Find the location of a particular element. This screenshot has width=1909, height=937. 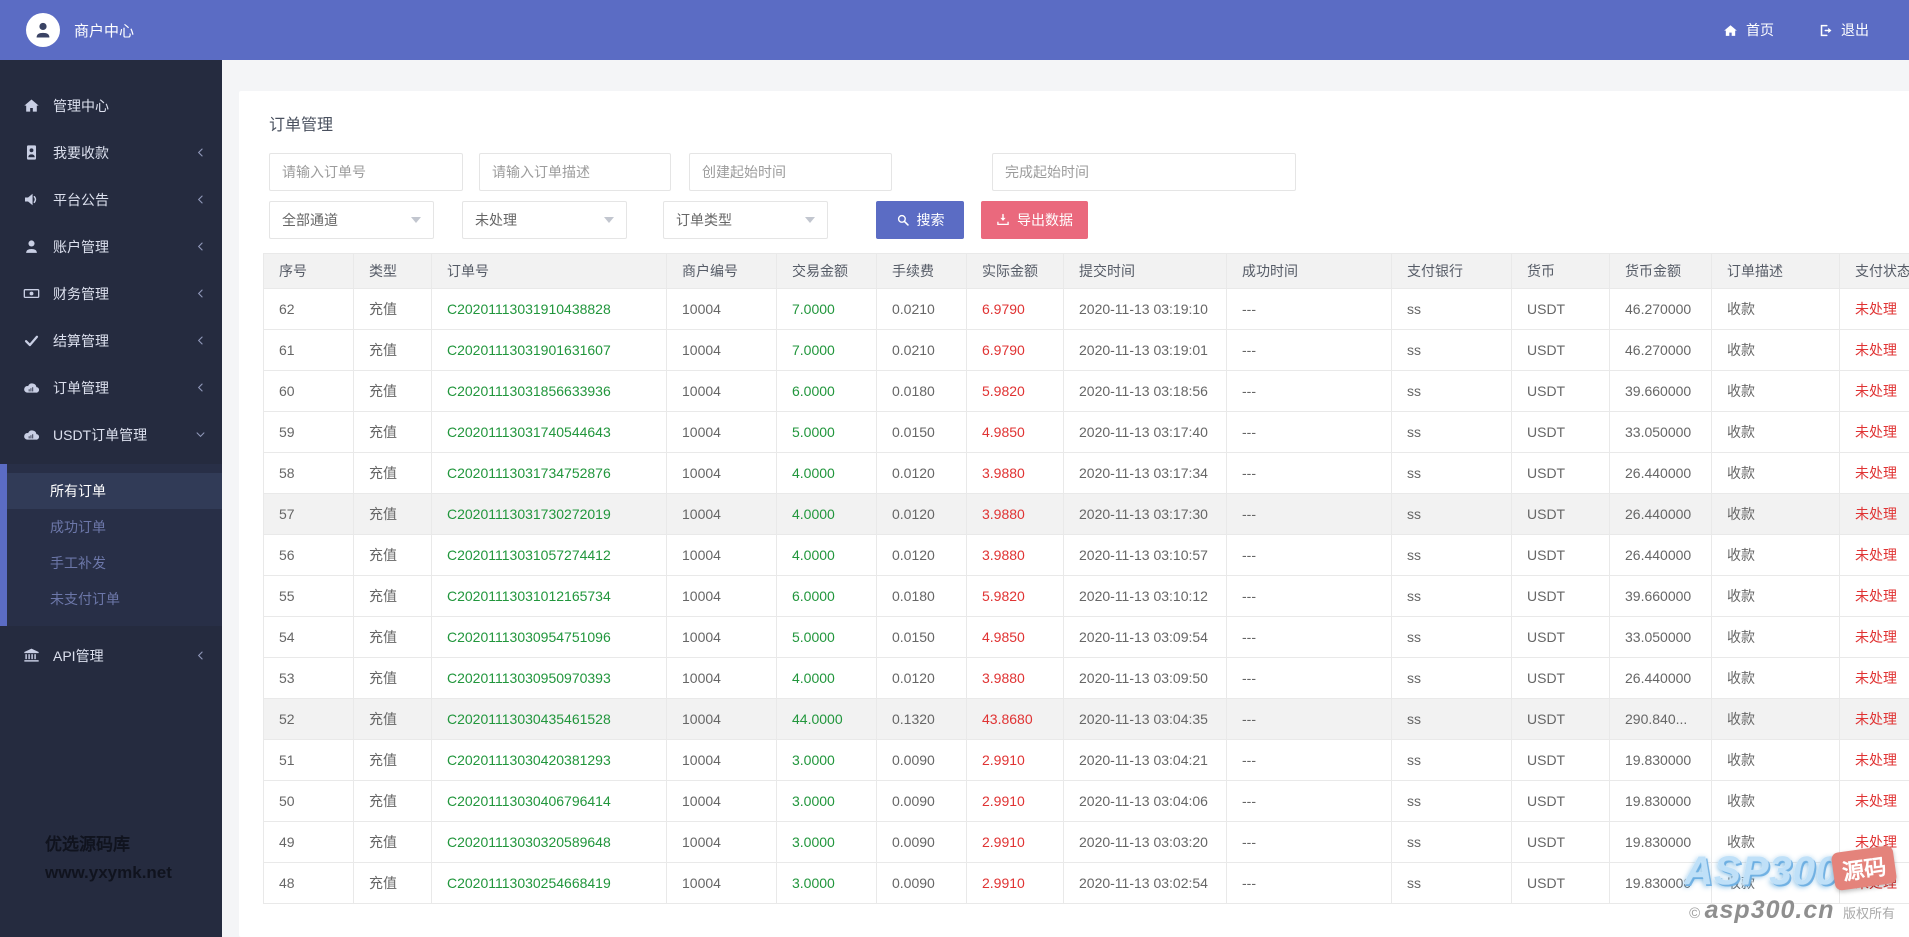

status-select: 未处理 is located at coordinates (544, 220).